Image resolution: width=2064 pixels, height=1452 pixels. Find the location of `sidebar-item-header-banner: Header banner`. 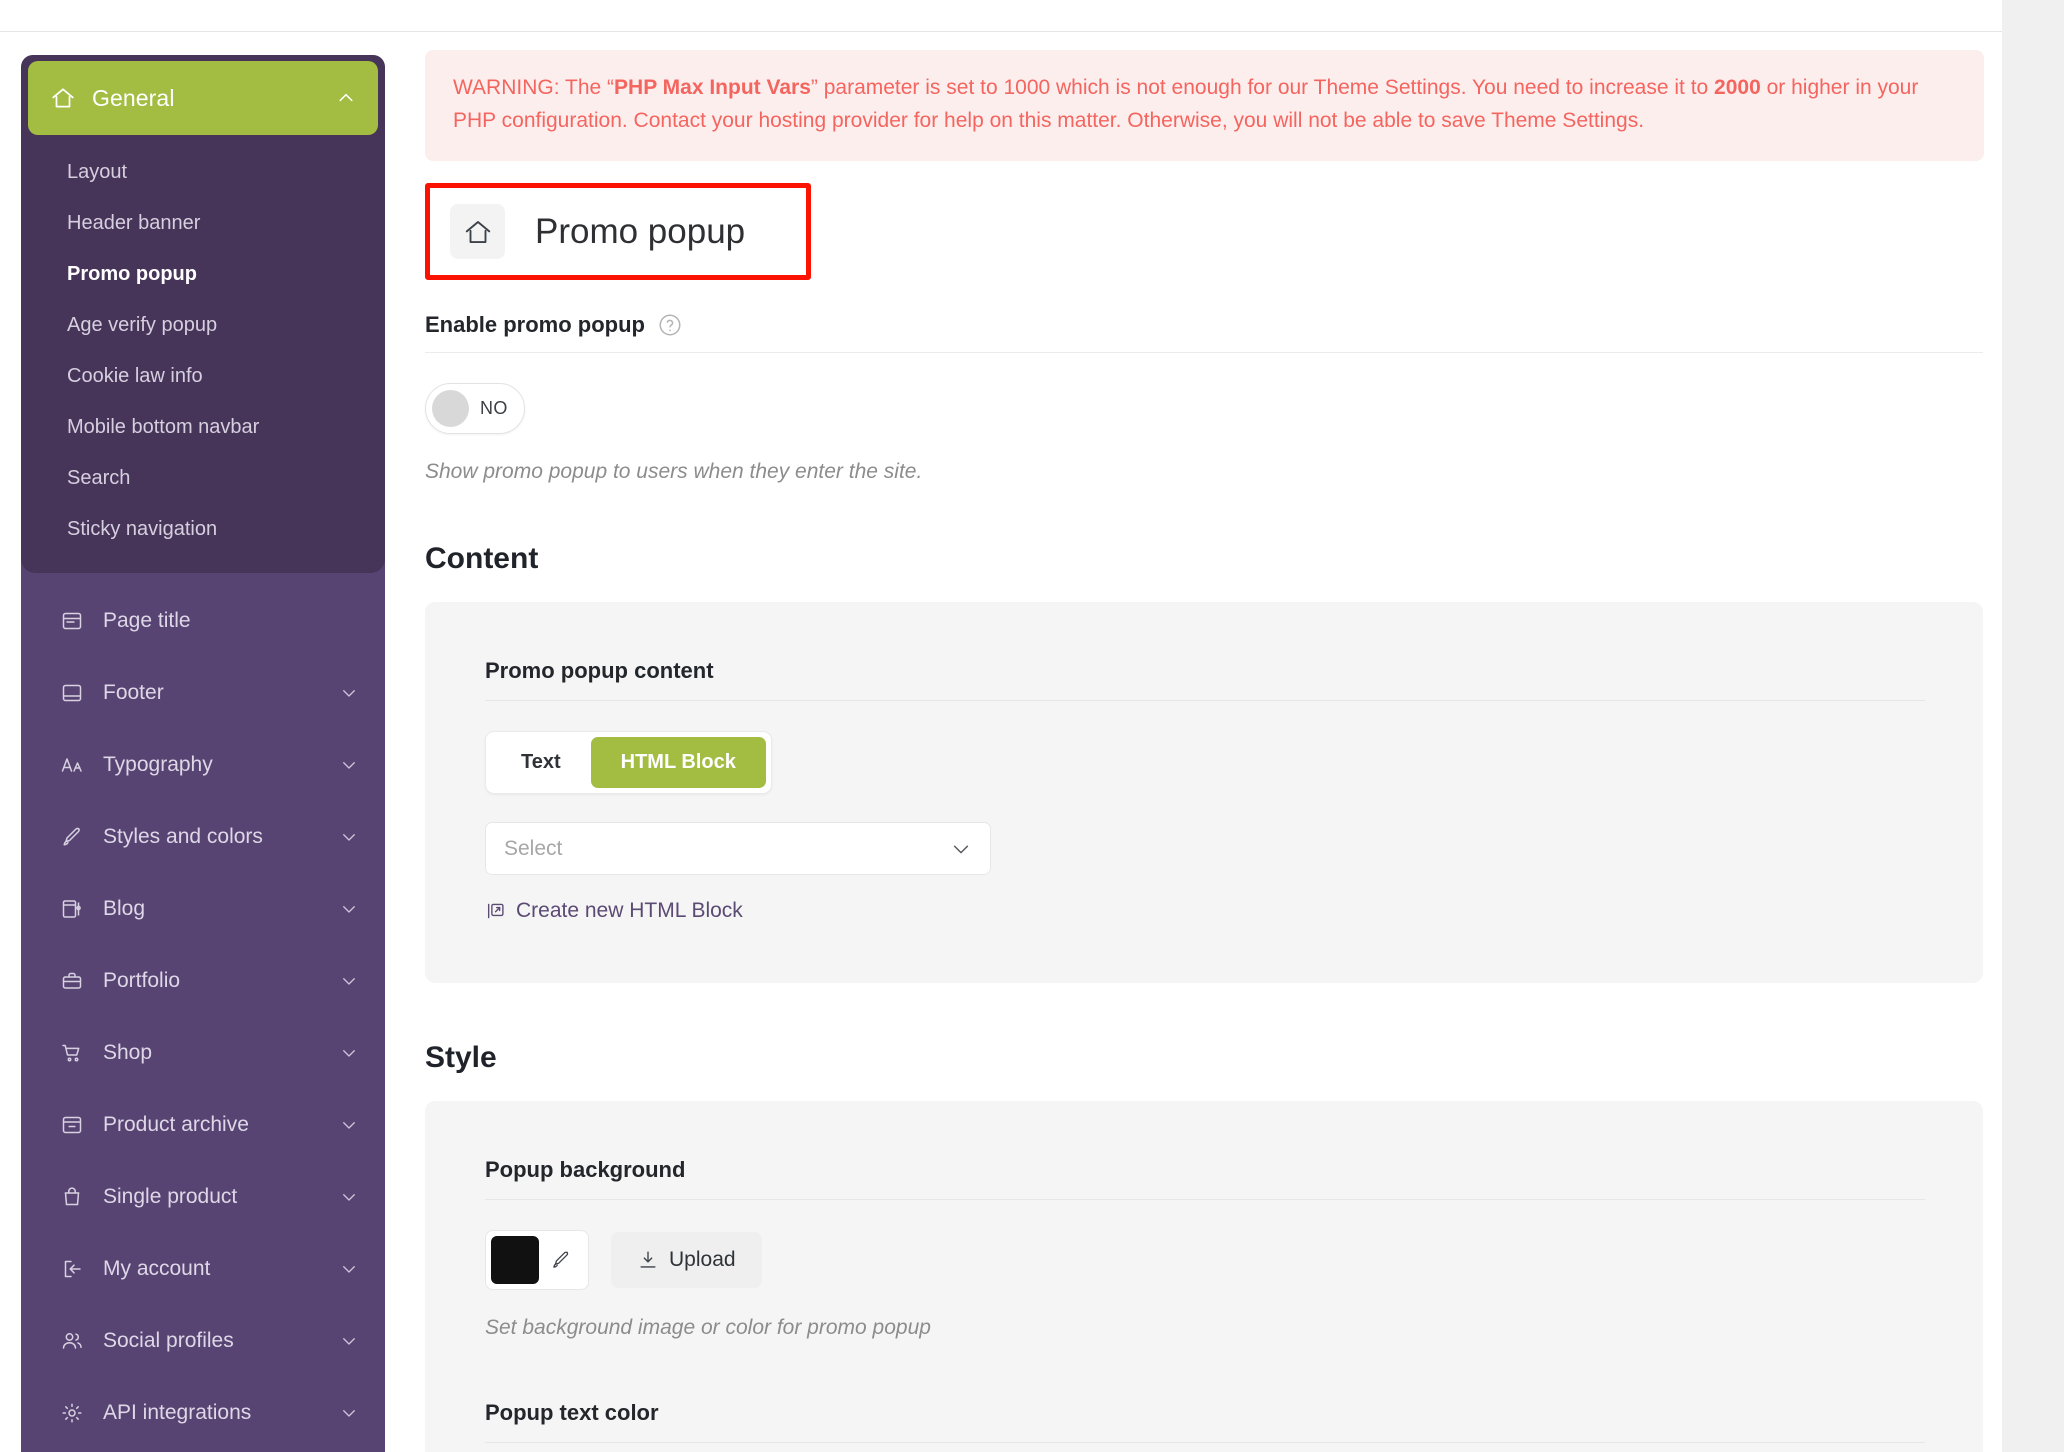

sidebar-item-header-banner: Header banner is located at coordinates (203, 223).